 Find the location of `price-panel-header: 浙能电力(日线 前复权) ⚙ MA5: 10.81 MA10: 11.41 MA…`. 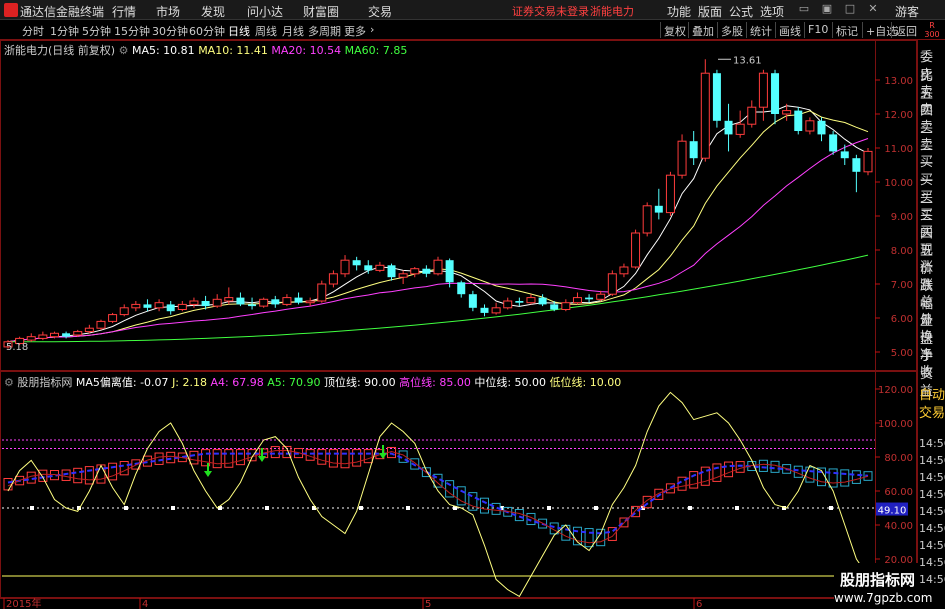

price-panel-header: 浙能电力(日线 前复权) ⚙ MA5: 10.81 MA10: 11.41 MA… is located at coordinates (205, 50).